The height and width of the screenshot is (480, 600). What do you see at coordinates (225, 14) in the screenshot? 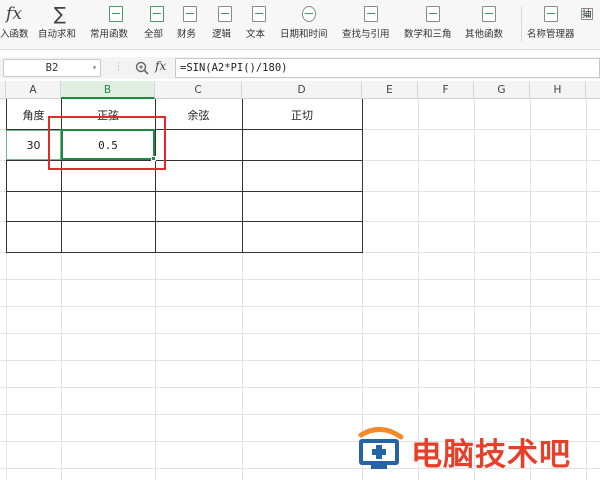
I see `logic-icon` at bounding box center [225, 14].